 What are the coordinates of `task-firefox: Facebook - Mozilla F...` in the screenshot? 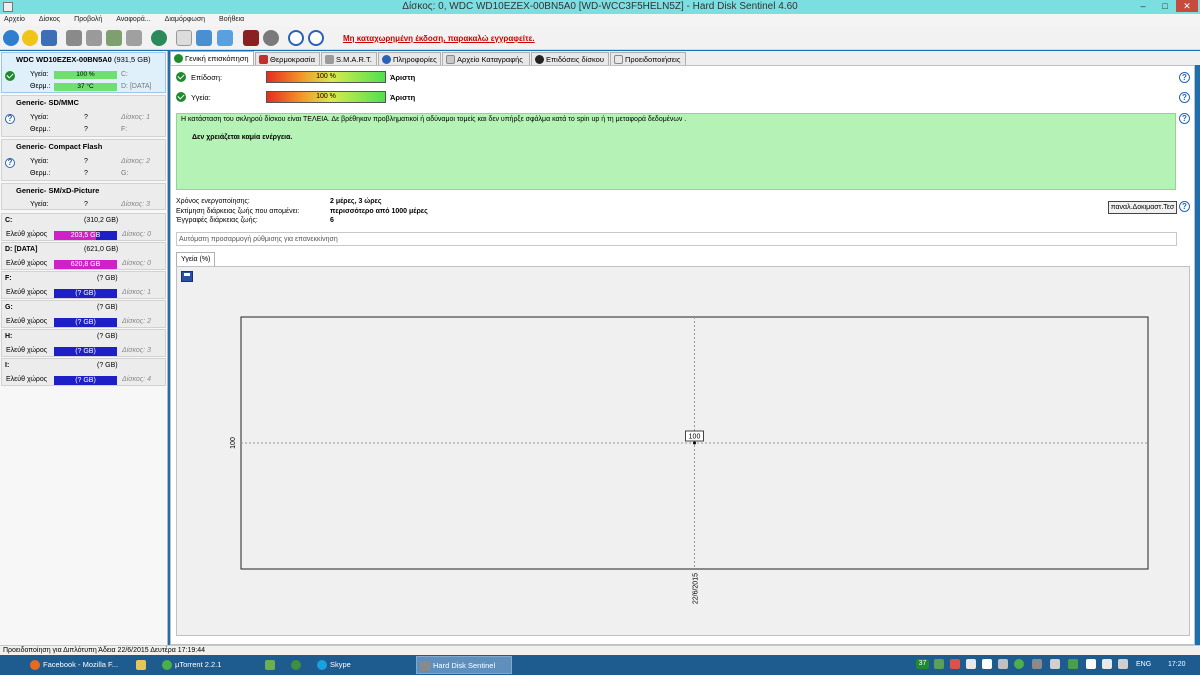 It's located at (77, 665).